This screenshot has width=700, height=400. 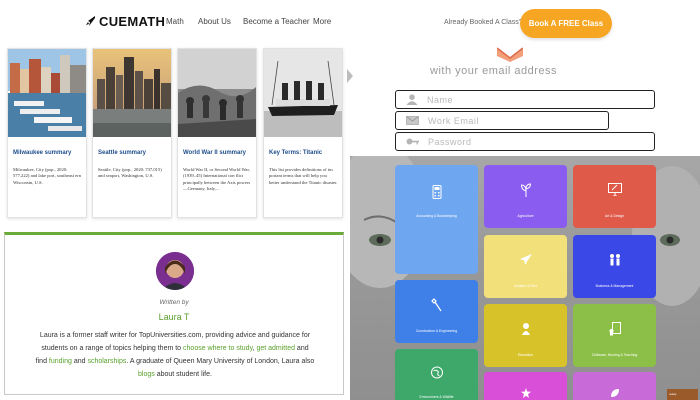 What do you see at coordinates (412, 99) in the screenshot?
I see `user-icon` at bounding box center [412, 99].